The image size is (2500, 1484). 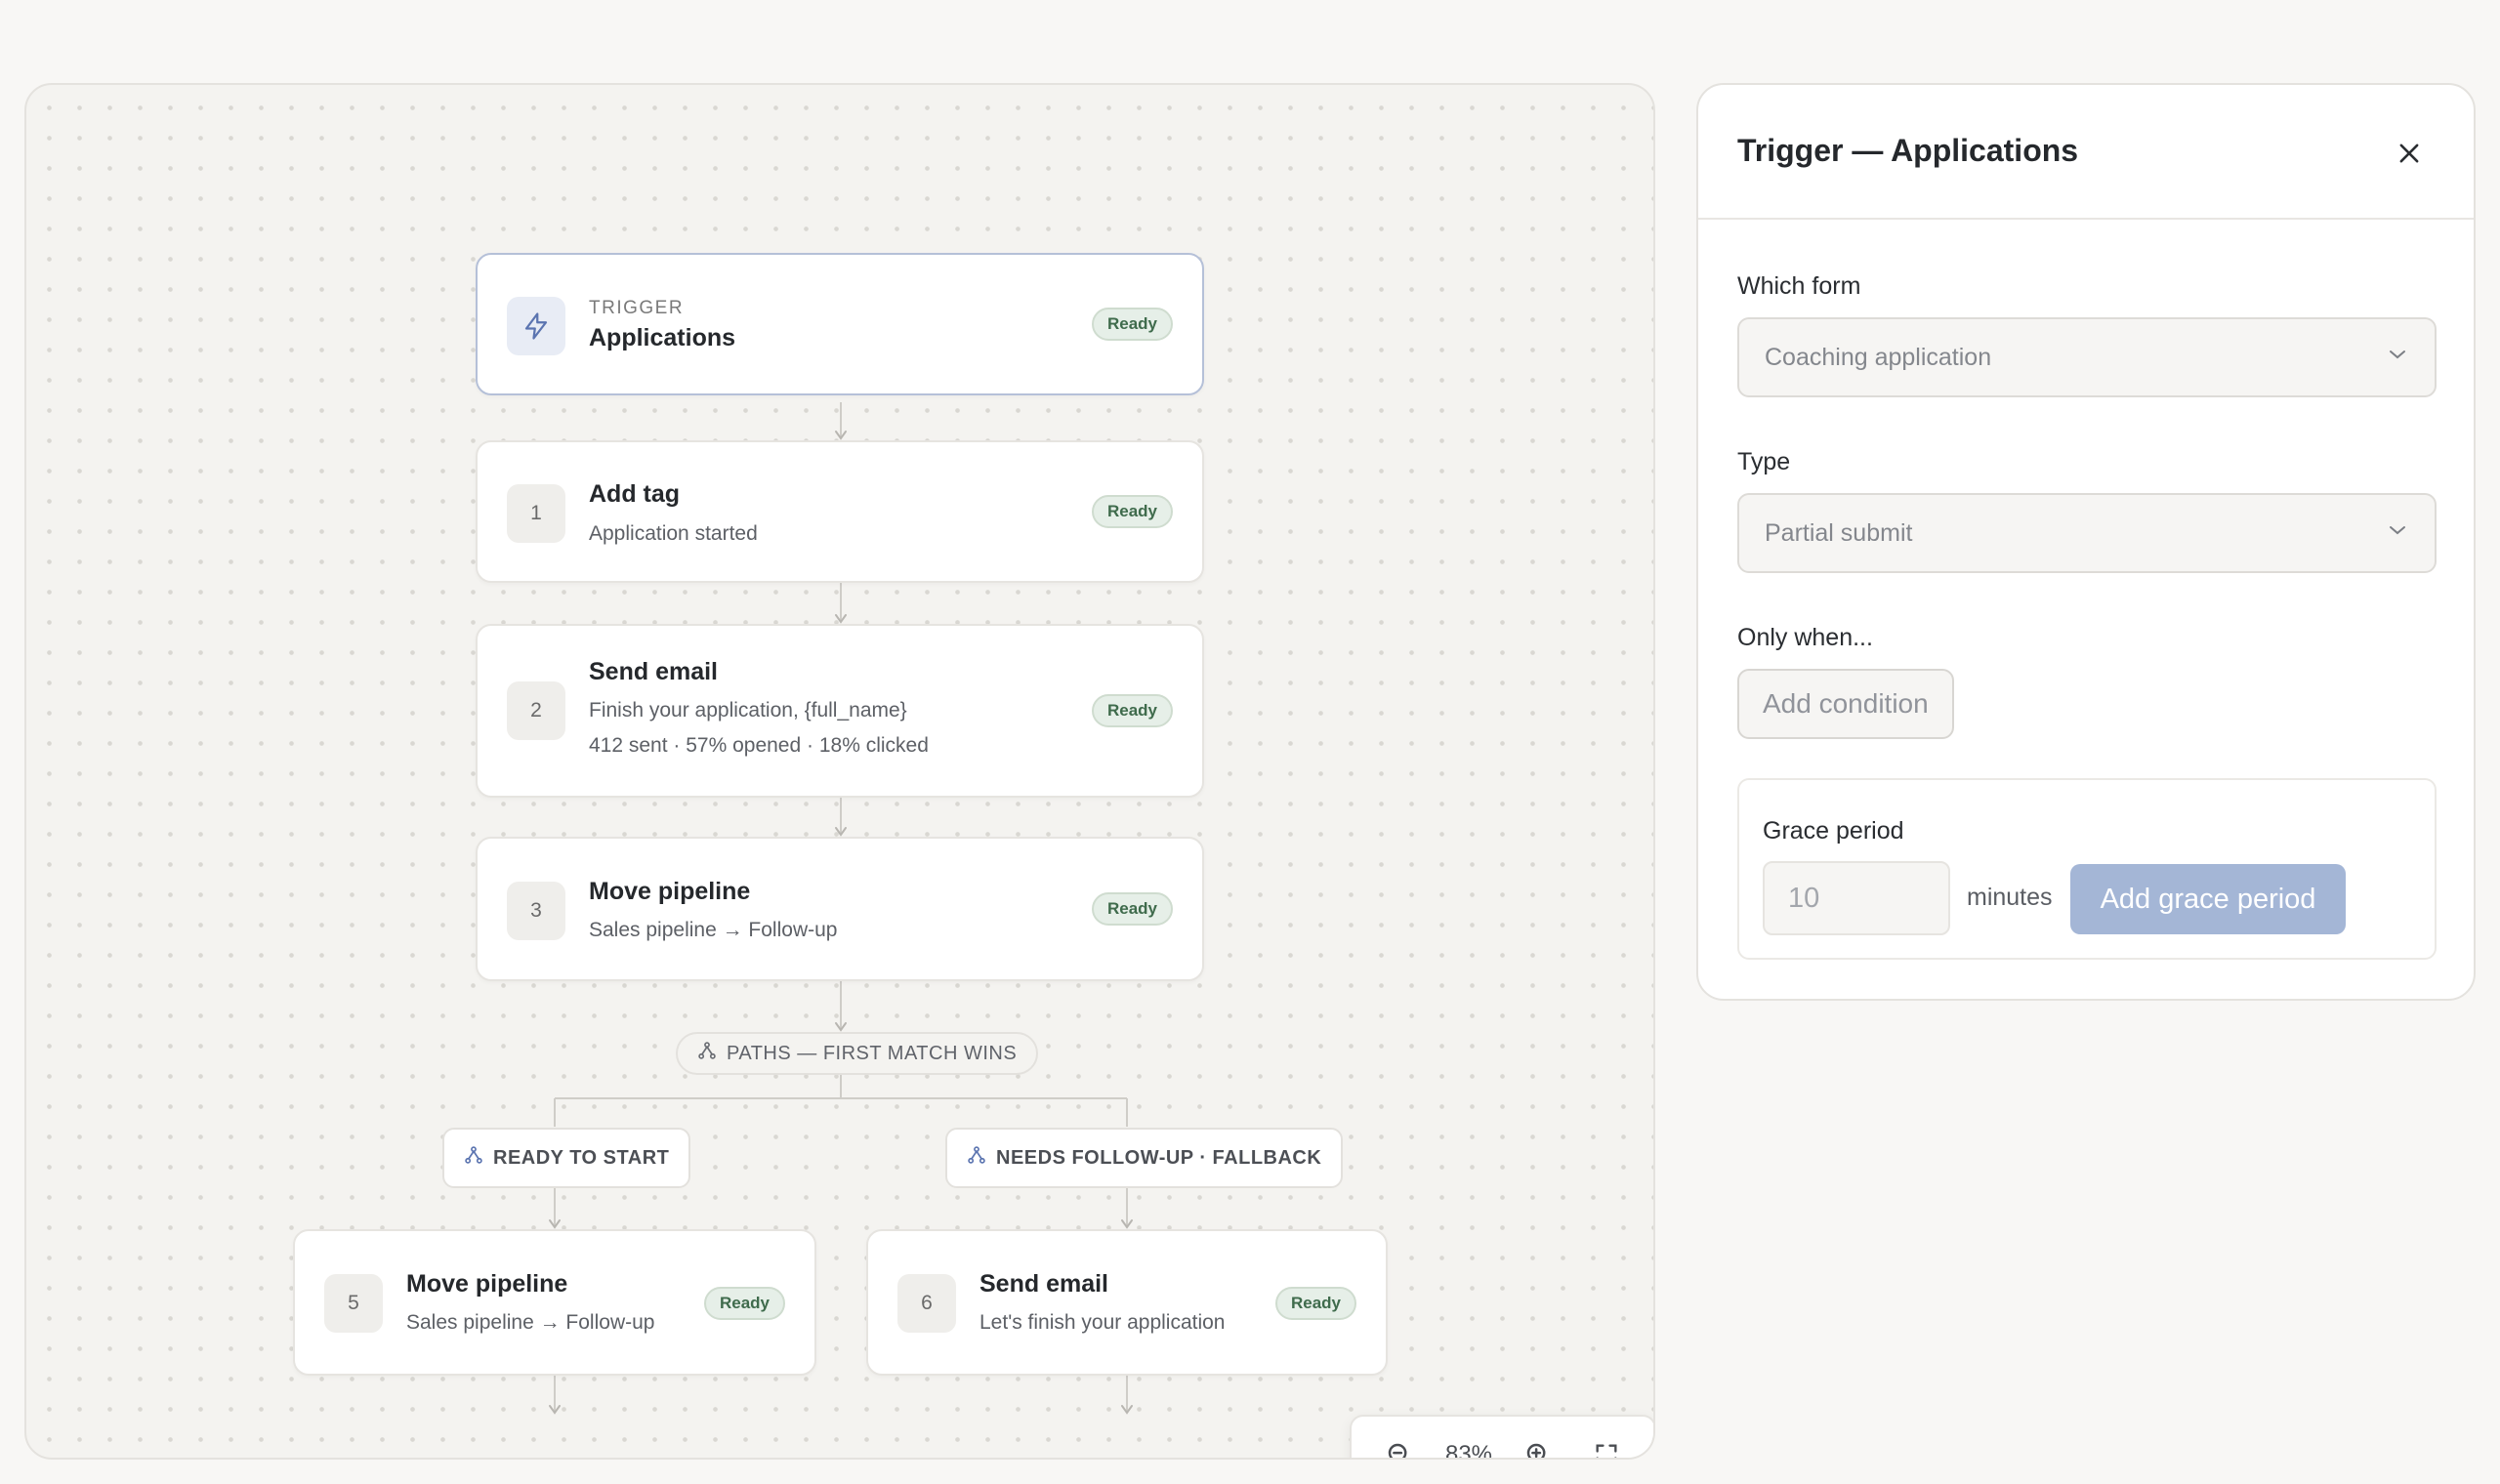 I want to click on branch-label-needs-follow-up: NEEDS FOLLOW-UP · FALLBACK, so click(x=1144, y=1158).